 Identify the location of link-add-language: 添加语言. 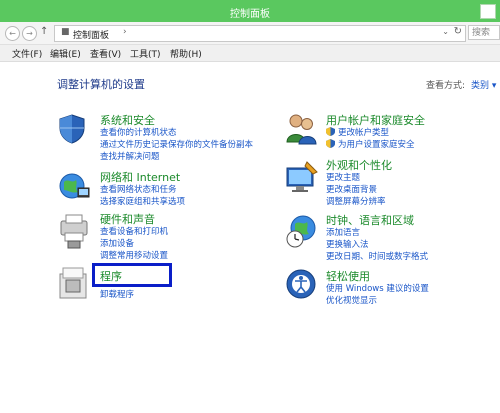
(343, 232).